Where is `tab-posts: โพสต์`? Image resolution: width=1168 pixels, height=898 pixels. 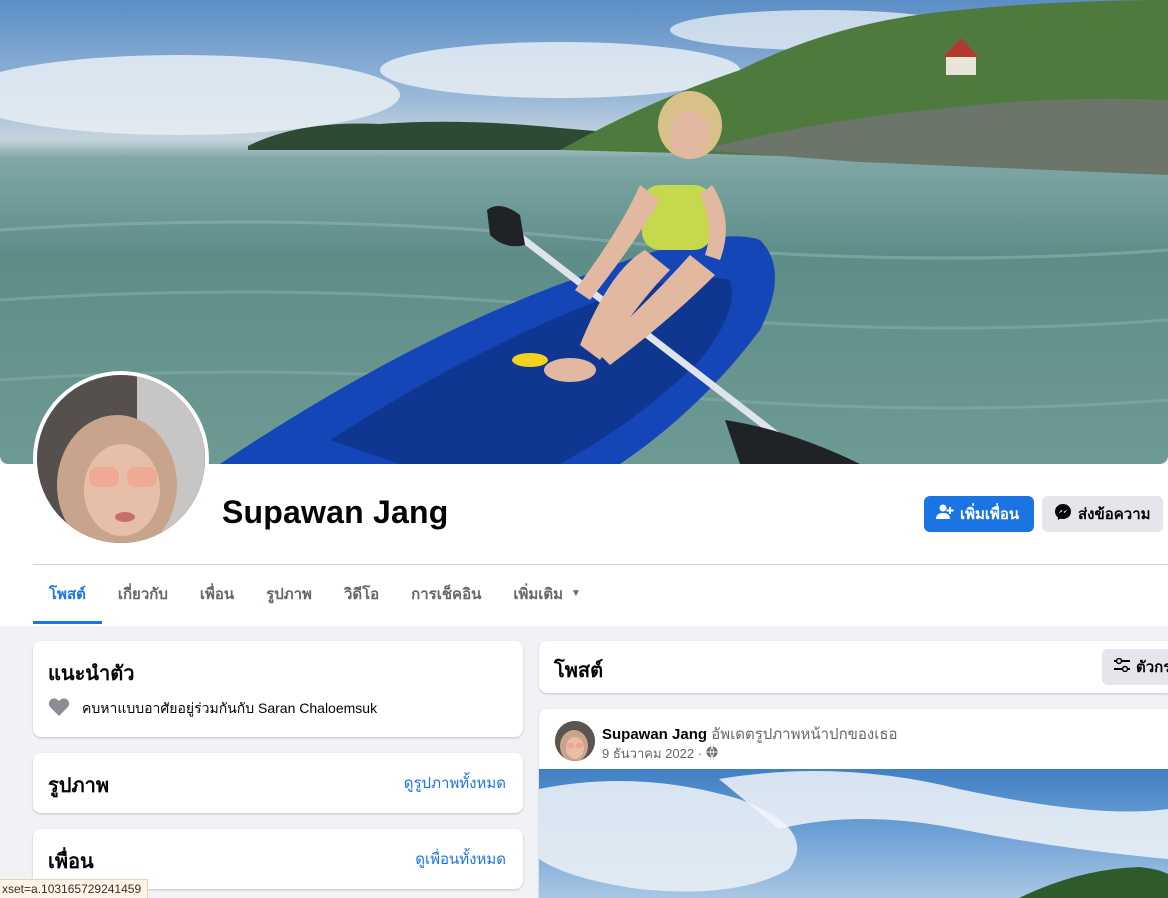 tab-posts: โพสต์ is located at coordinates (67, 595).